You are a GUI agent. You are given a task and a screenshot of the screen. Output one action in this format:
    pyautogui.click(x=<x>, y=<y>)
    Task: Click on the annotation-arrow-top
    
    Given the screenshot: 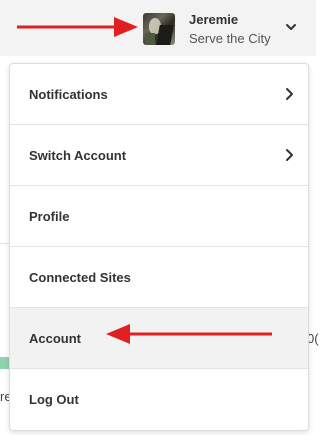 What is the action you would take?
    pyautogui.click(x=77, y=27)
    